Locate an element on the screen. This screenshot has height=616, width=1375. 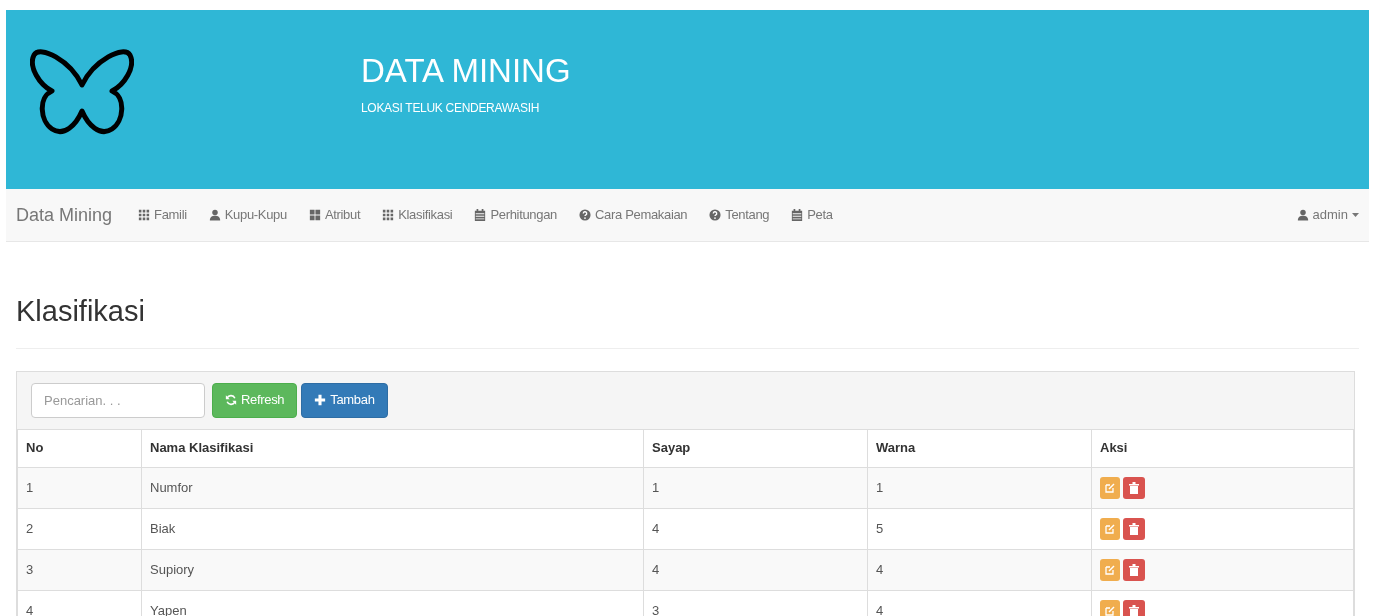
caret-icon is located at coordinates (1355, 215).